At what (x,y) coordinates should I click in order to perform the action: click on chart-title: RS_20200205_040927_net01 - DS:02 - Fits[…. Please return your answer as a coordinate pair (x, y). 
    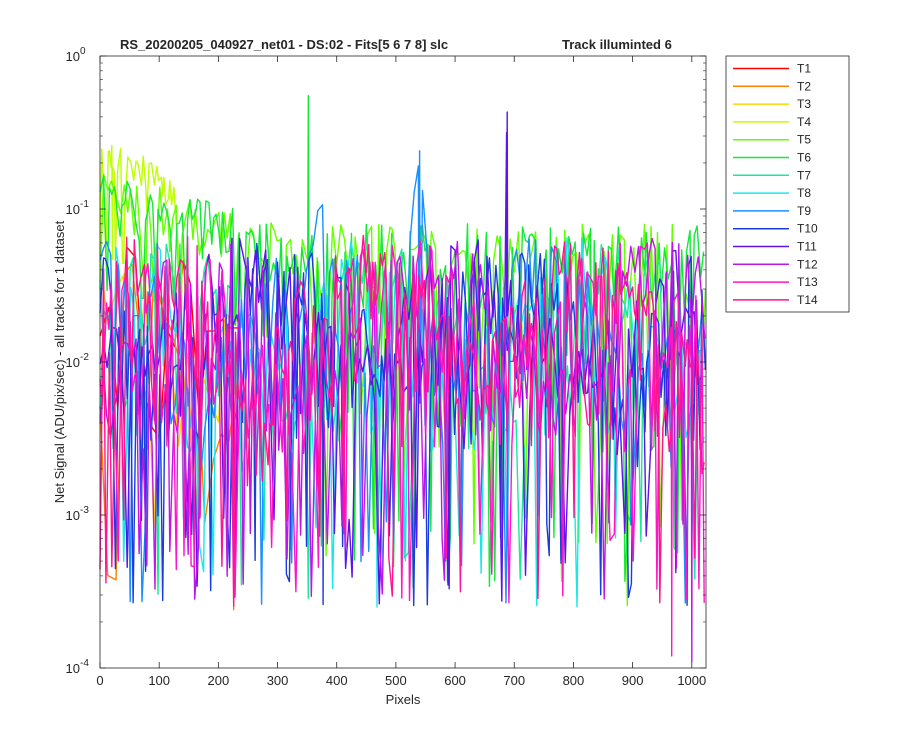
    Looking at the image, I should click on (284, 44).